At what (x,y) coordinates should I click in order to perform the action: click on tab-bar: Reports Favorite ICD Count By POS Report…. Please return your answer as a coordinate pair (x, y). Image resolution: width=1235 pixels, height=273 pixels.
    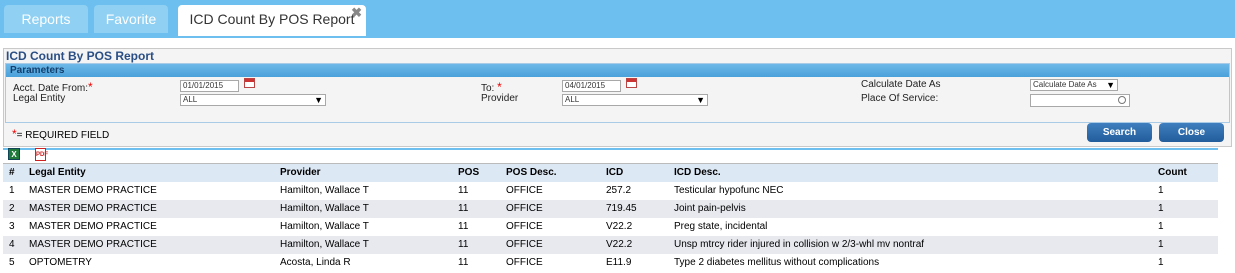
    Looking at the image, I should click on (617, 18).